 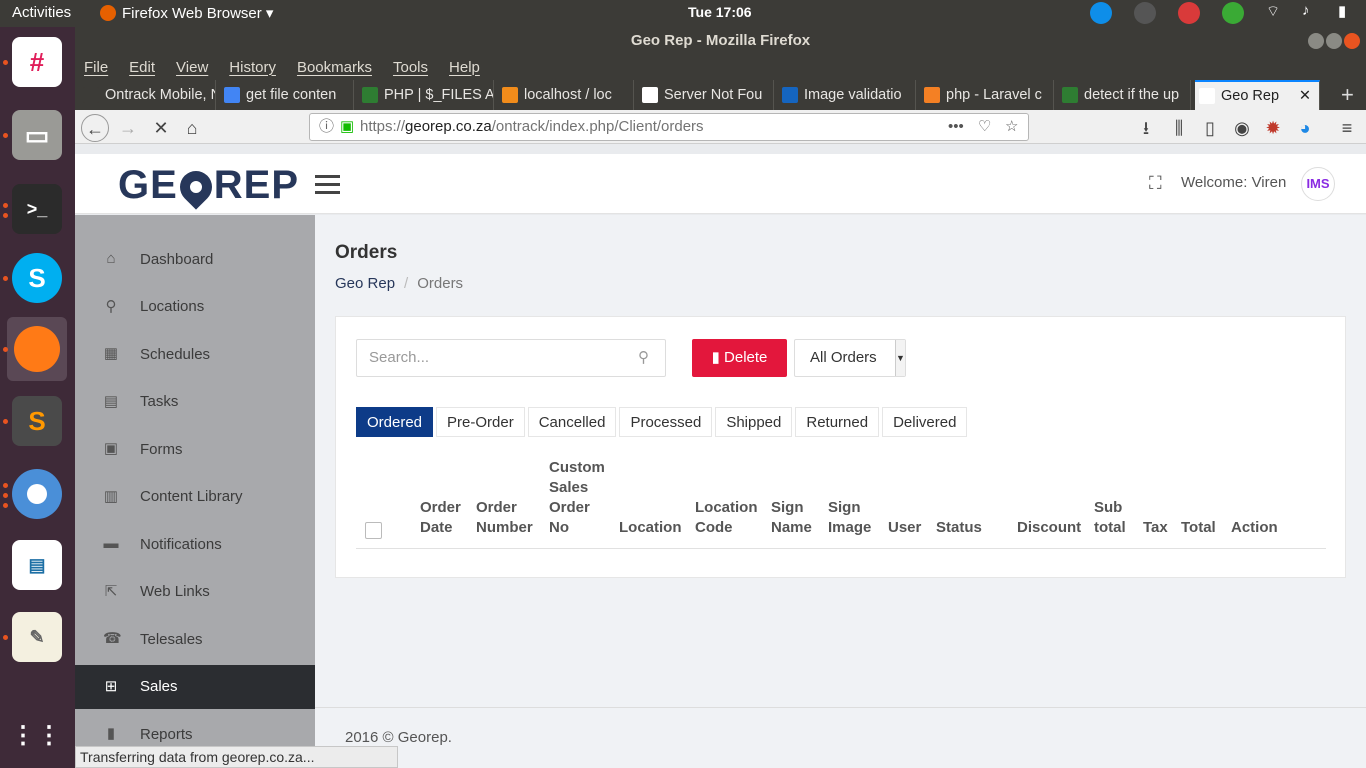 What do you see at coordinates (464, 67) in the screenshot?
I see `menu-help: Help` at bounding box center [464, 67].